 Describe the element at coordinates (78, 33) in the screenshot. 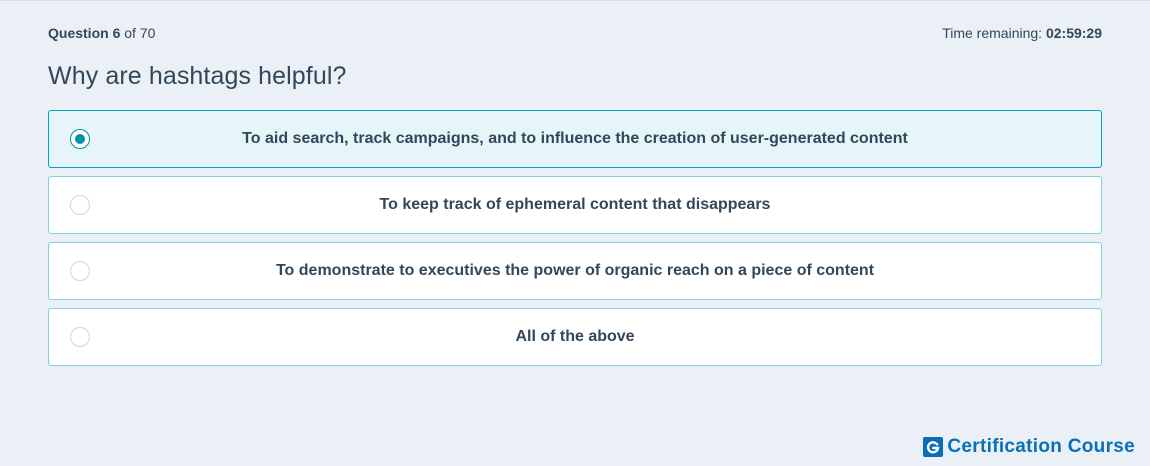

I see `question-word: Question` at that location.